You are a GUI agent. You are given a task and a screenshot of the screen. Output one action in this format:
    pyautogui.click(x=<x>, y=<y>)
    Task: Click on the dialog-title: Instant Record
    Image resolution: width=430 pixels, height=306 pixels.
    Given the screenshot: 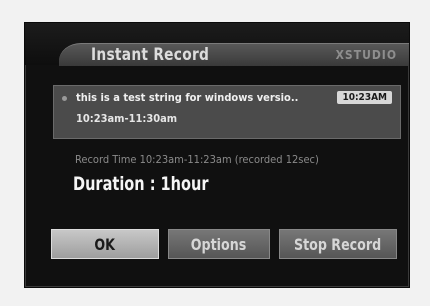 What is the action you would take?
    pyautogui.click(x=150, y=55)
    